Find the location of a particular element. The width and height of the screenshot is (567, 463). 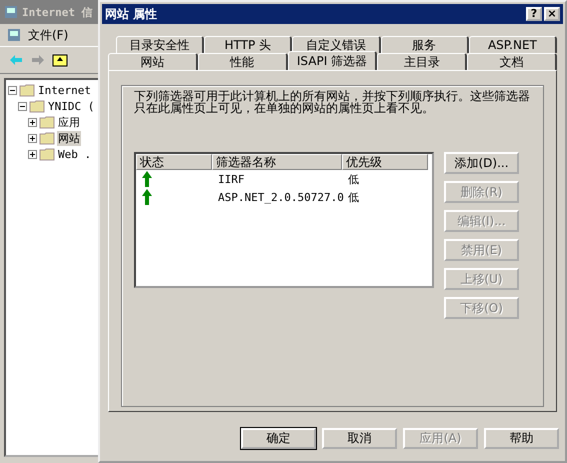

tree-item: Internet is located at coordinates (64, 90).